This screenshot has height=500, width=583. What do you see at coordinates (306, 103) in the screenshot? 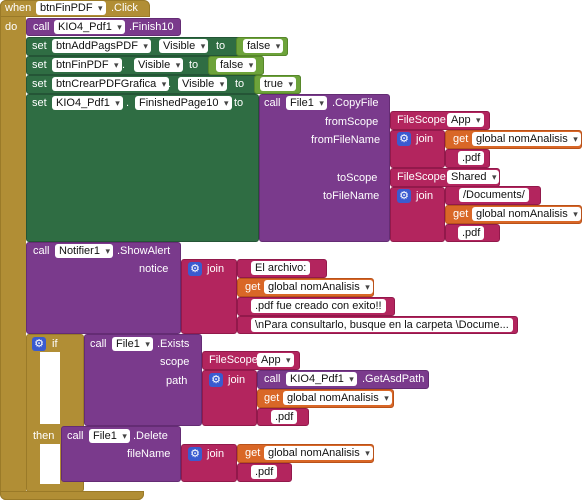
I see `copy-component-dropdown: File1` at bounding box center [306, 103].